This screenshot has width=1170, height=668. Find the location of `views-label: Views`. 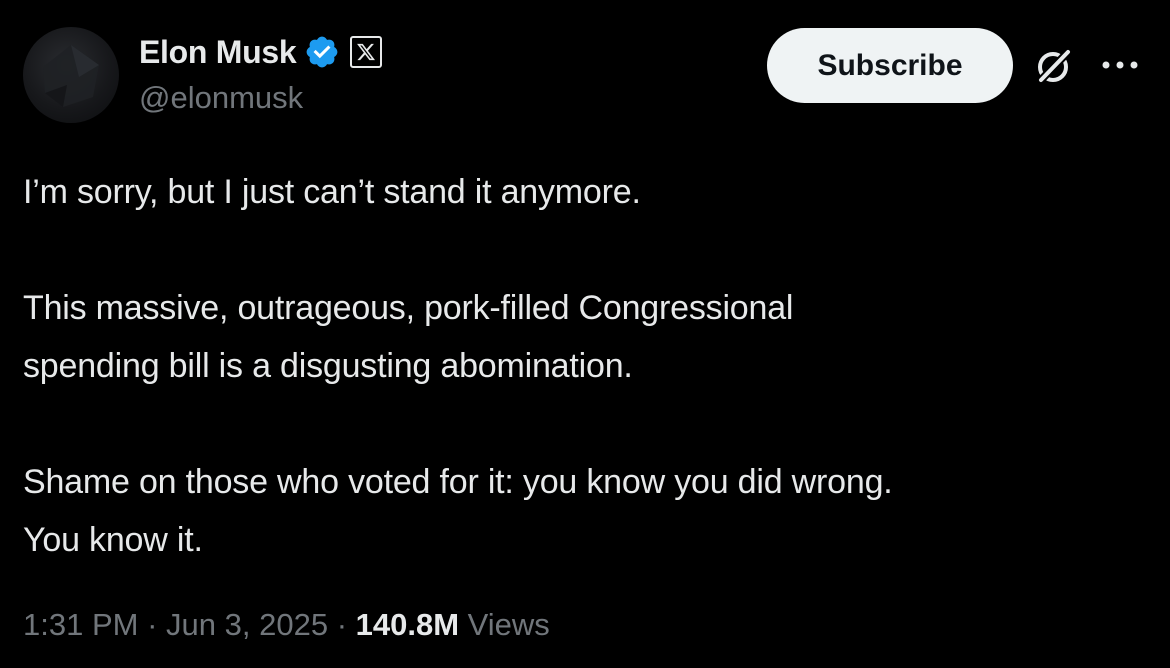

views-label: Views is located at coordinates (508, 624).